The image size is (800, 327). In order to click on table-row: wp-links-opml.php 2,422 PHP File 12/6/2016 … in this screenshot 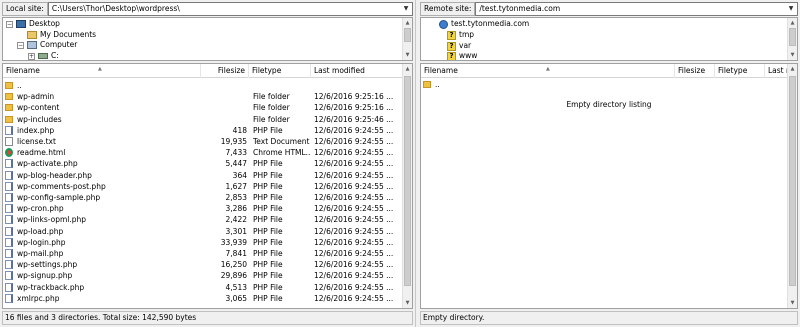, I will do `click(202, 219)`.